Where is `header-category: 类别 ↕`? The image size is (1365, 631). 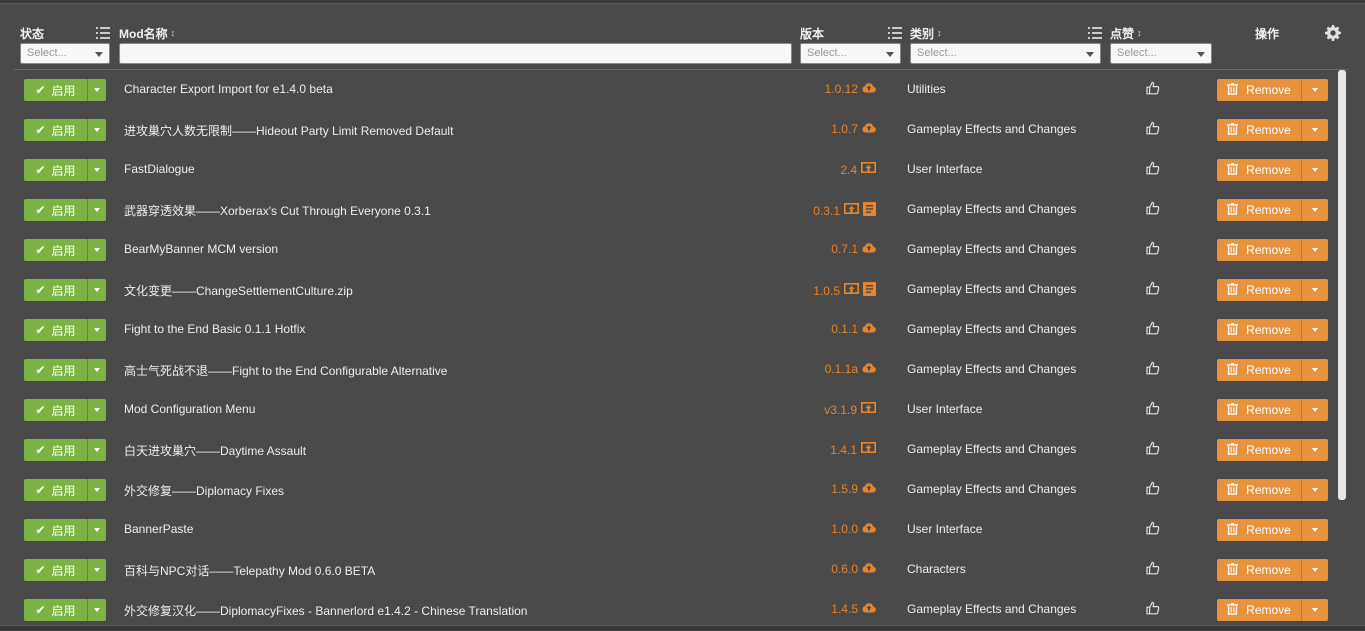
header-category: 类别 ↕ is located at coordinates (926, 33).